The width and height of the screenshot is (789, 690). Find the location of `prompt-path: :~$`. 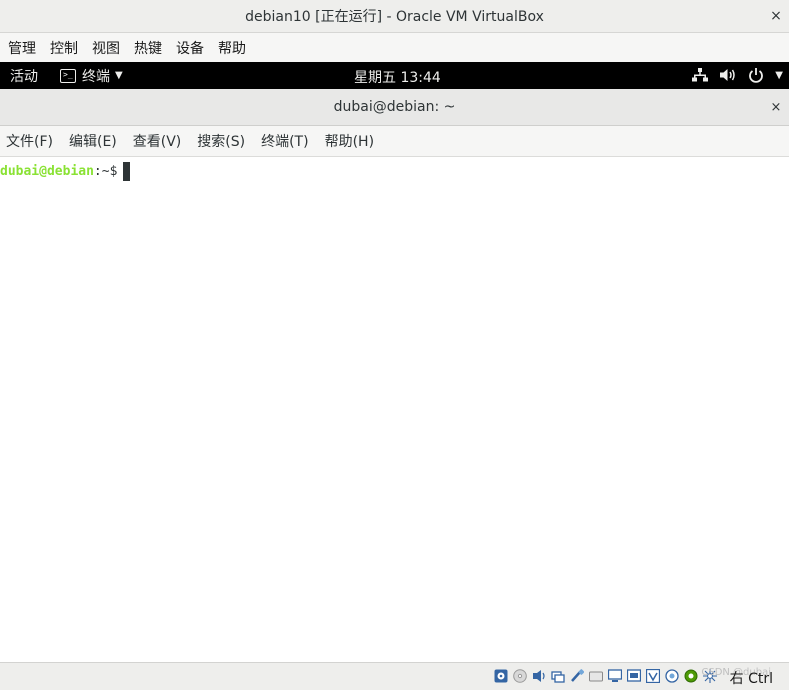

prompt-path: :~$ is located at coordinates (105, 171).